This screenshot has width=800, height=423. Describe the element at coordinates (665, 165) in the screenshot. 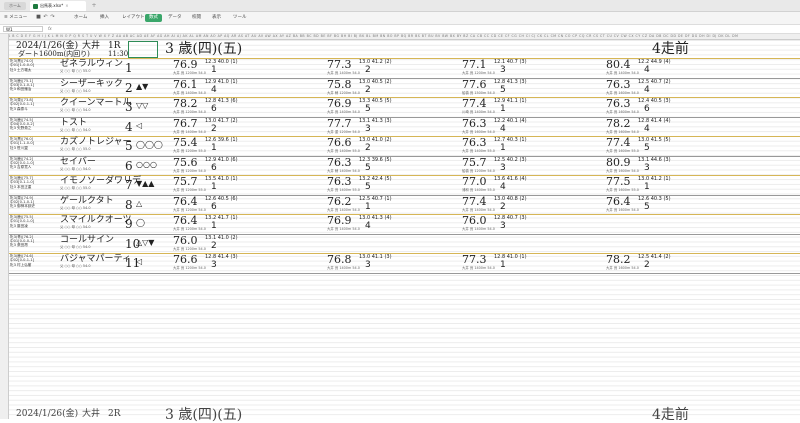

I see `past-race-cell: 80.9 13.1 44.6 (3) 3 大井 良 1600m 54.0` at that location.